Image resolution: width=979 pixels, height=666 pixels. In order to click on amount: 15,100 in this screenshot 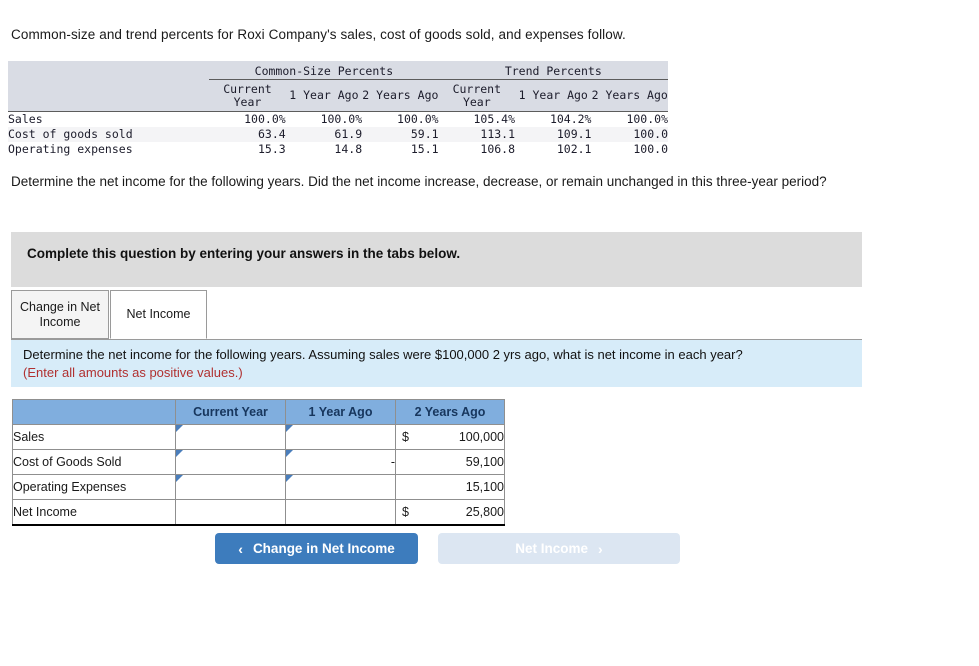, I will do `click(484, 487)`.